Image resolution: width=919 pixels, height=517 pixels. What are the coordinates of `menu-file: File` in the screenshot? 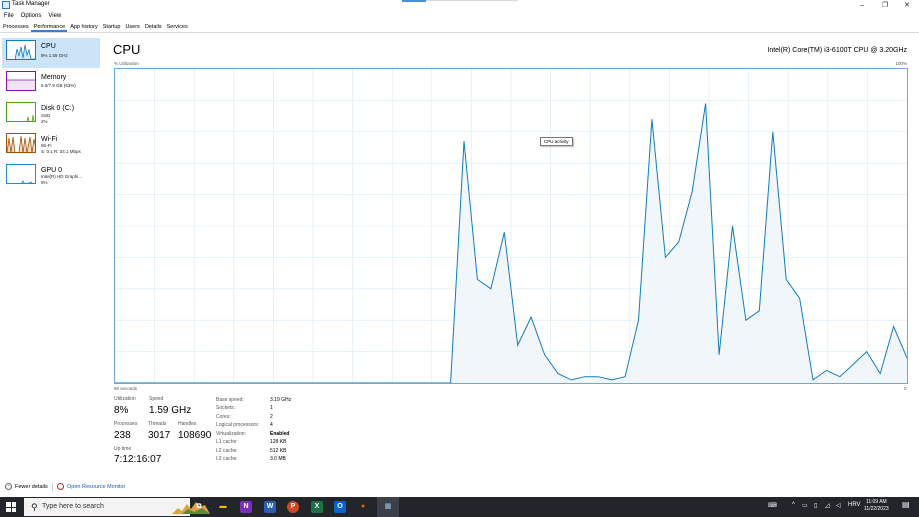 It's located at (8, 16).